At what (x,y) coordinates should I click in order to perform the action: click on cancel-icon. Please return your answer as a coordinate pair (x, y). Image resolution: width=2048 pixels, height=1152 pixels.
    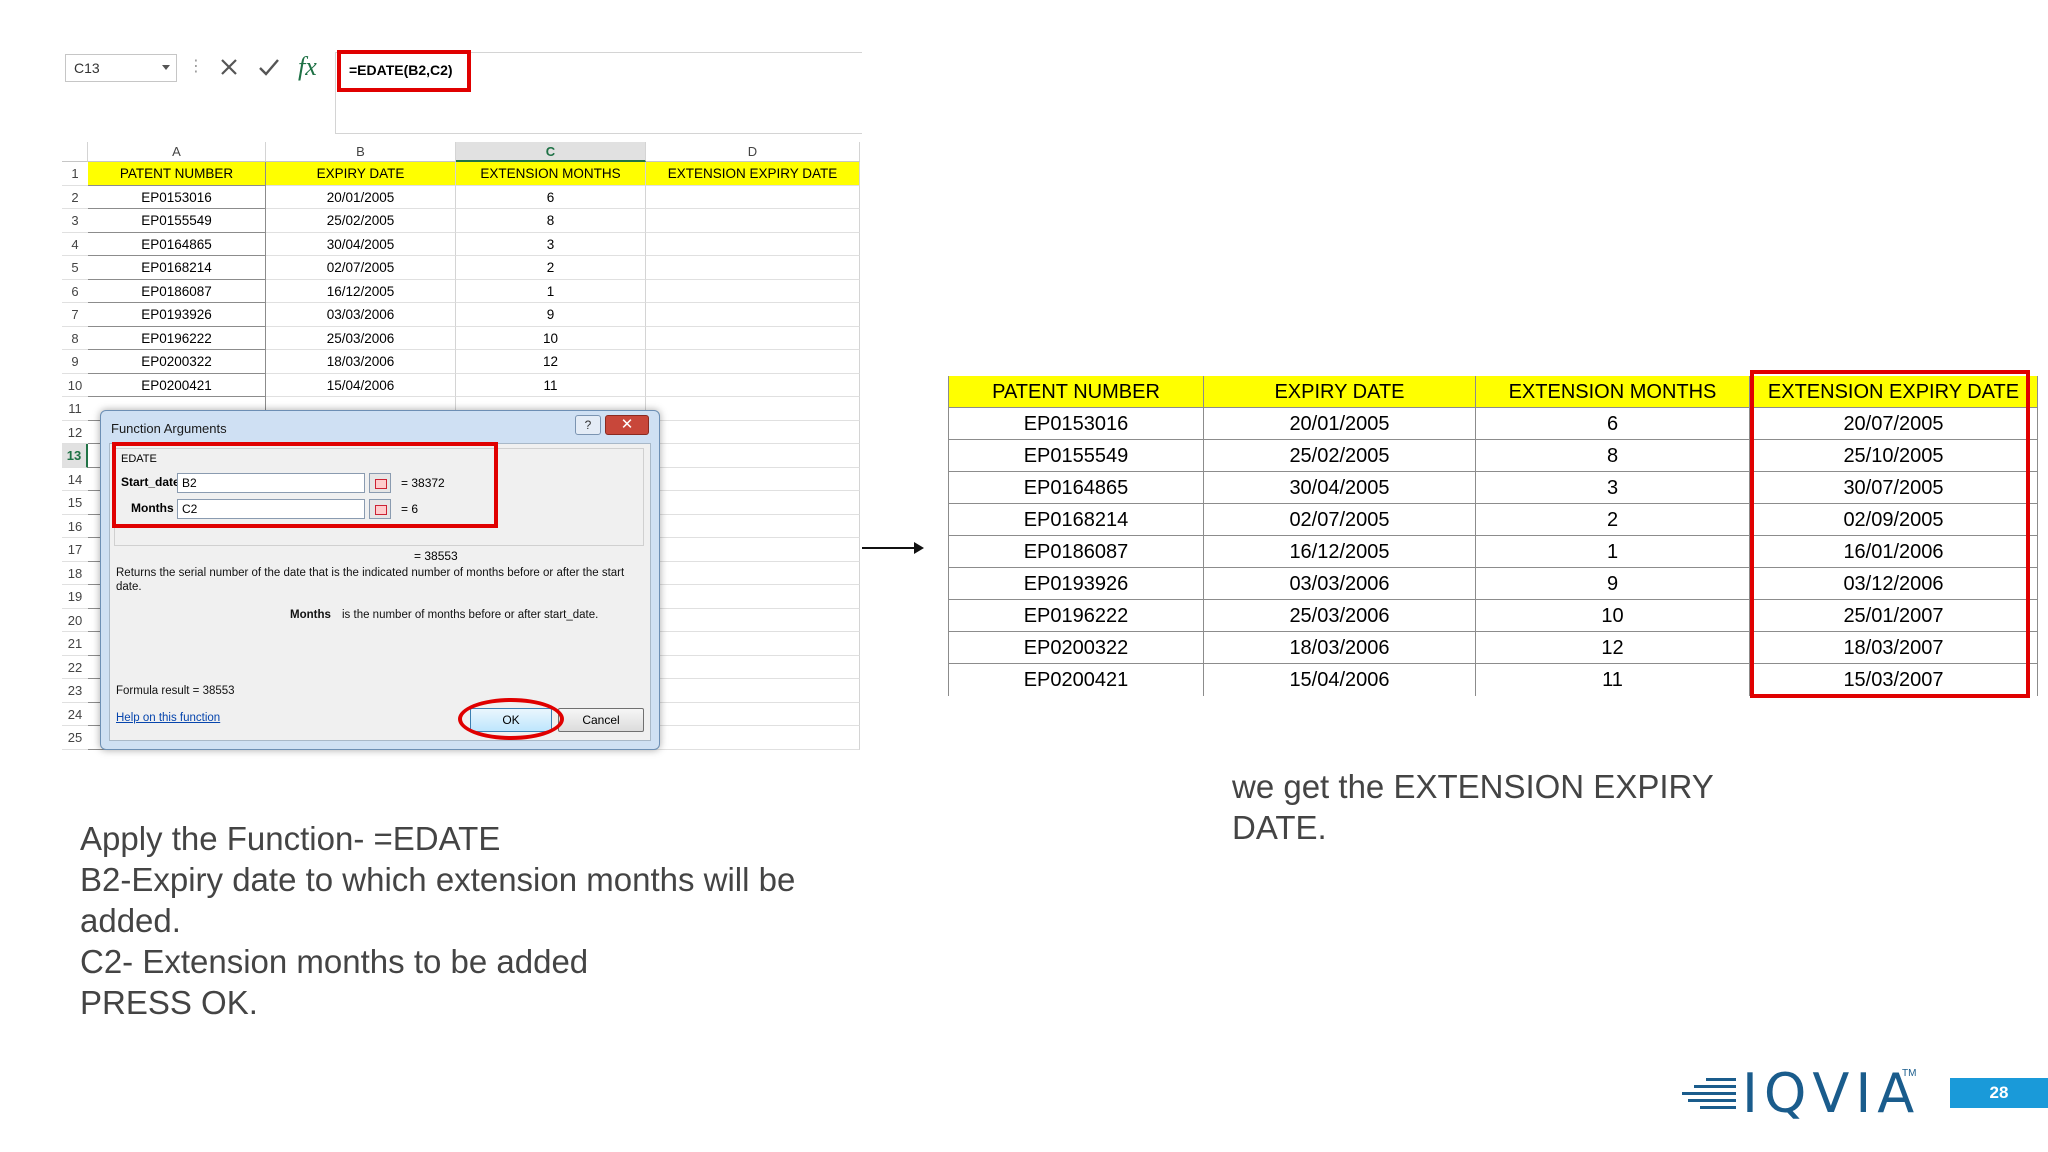
    Looking at the image, I should click on (229, 67).